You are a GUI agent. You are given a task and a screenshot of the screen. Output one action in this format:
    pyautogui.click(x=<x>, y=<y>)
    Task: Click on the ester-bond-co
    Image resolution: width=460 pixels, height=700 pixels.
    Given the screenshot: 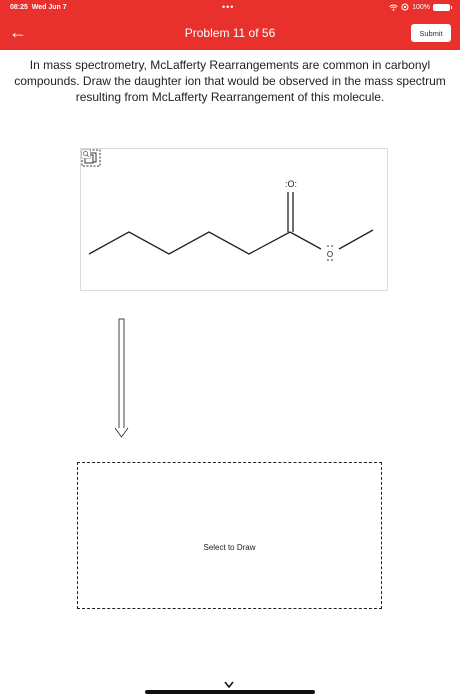 What is the action you would take?
    pyautogui.click(x=305, y=240)
    